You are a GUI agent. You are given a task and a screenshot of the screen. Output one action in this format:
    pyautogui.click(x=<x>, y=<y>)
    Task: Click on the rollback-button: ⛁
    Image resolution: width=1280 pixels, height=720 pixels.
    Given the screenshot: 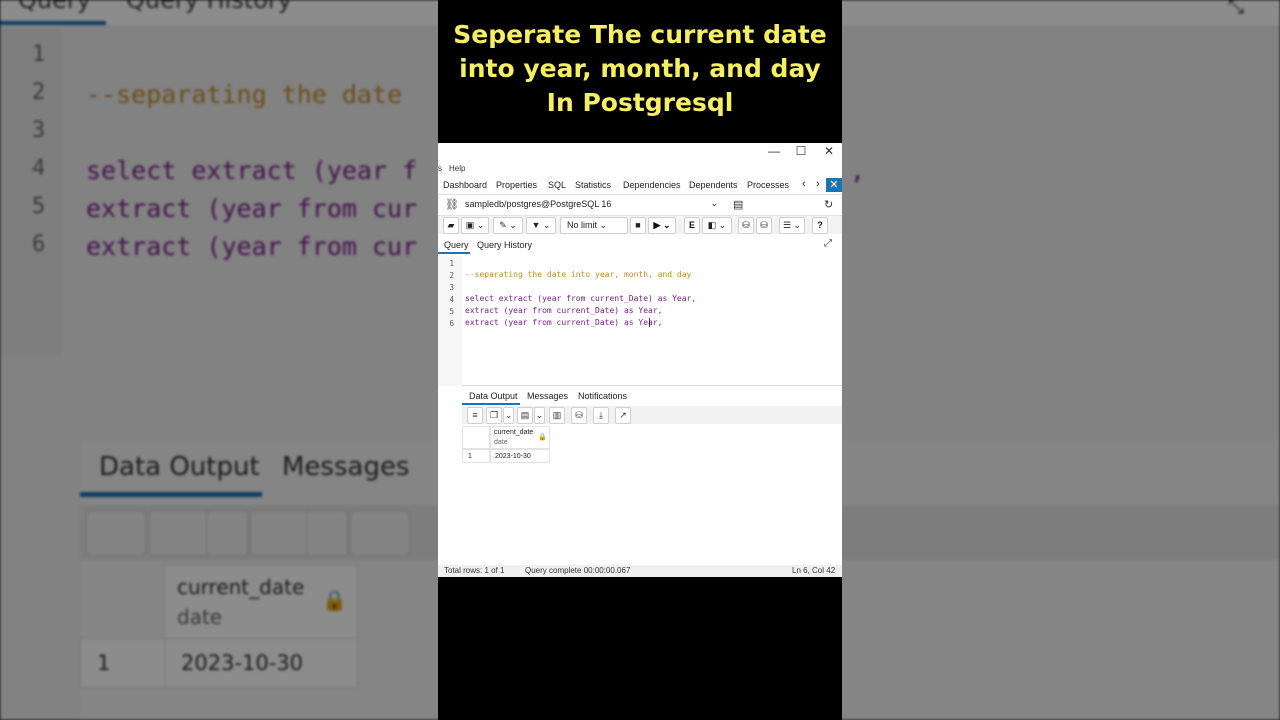 What is the action you would take?
    pyautogui.click(x=764, y=225)
    